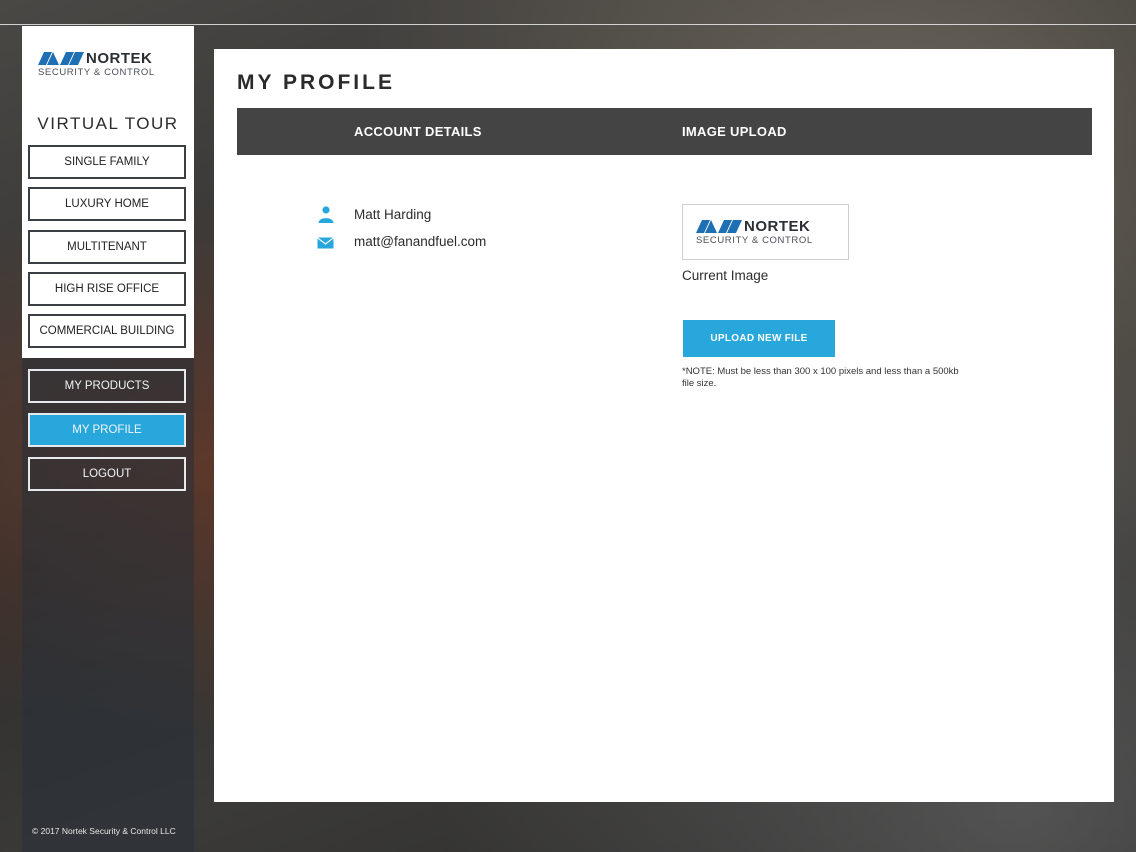 The image size is (1136, 852). What do you see at coordinates (568, 24) in the screenshot?
I see `top-divider-line` at bounding box center [568, 24].